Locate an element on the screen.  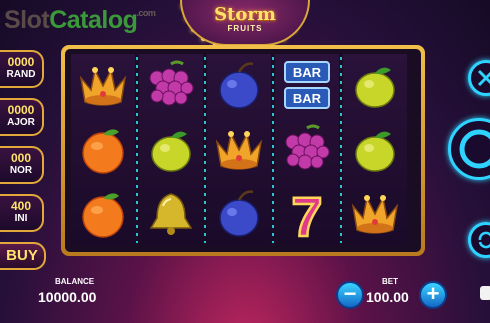
settings-close-button is located at coordinates (479, 78).